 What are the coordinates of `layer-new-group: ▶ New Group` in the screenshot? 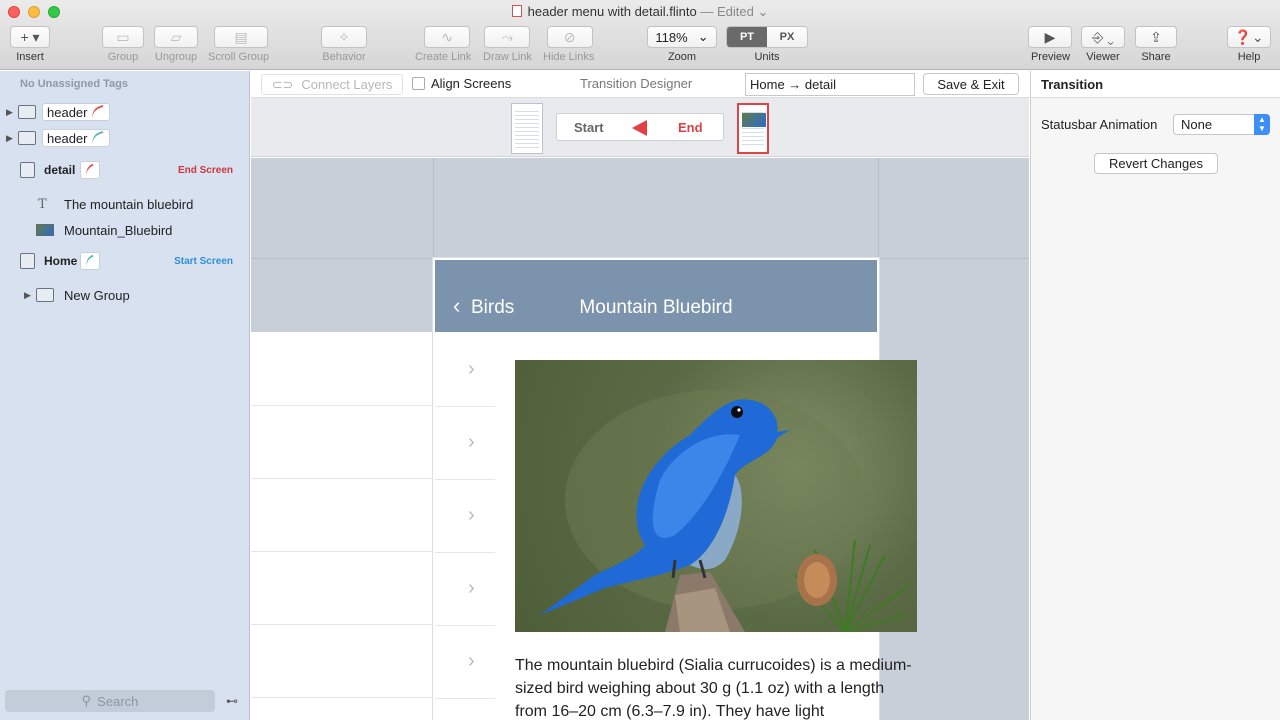 It's located at (125, 295).